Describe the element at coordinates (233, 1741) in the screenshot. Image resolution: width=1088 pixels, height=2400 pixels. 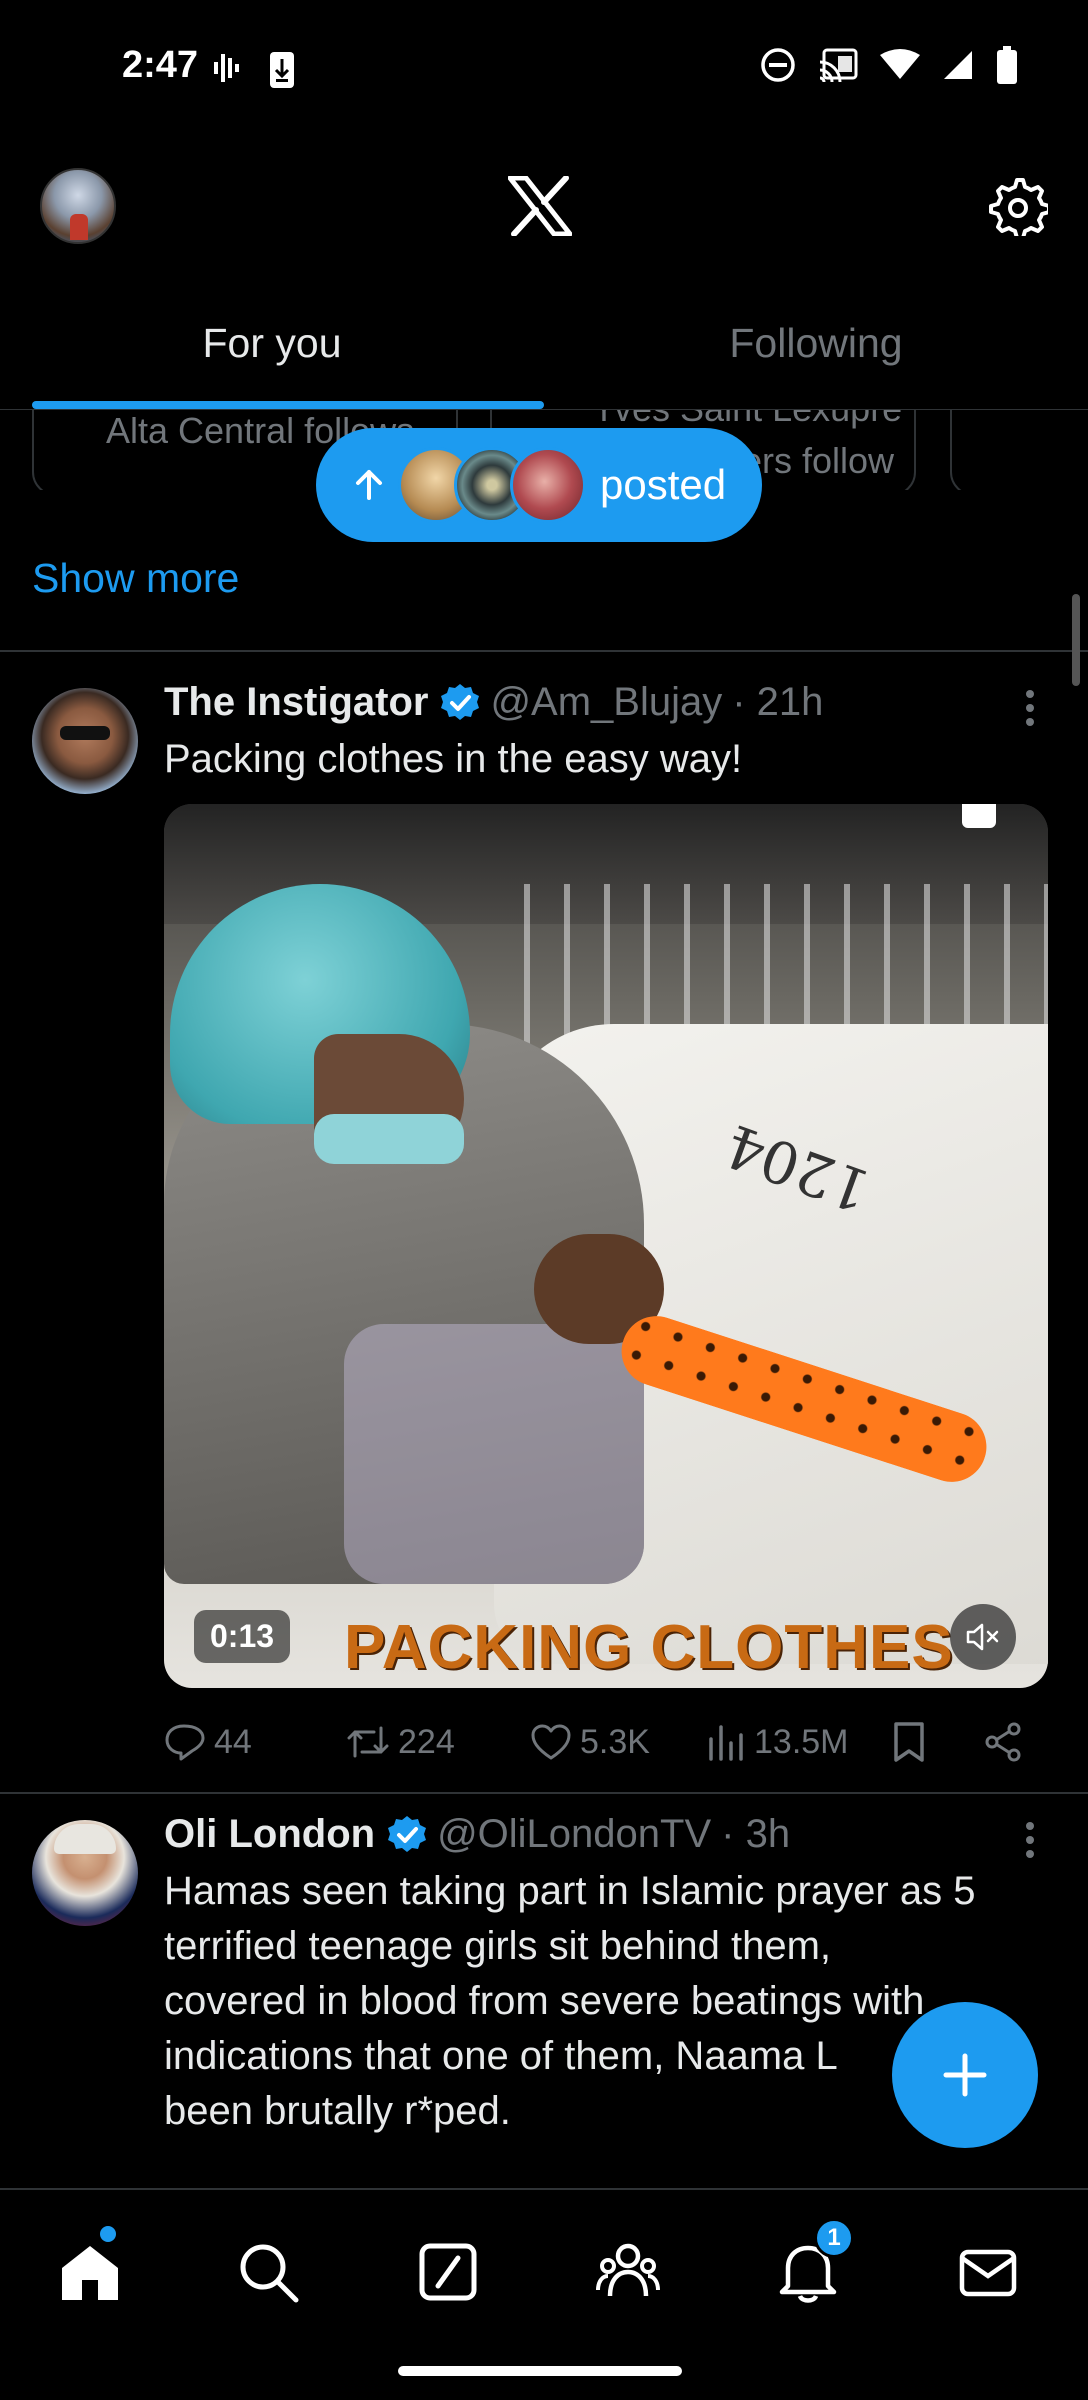
I see `reply-count: 44` at that location.